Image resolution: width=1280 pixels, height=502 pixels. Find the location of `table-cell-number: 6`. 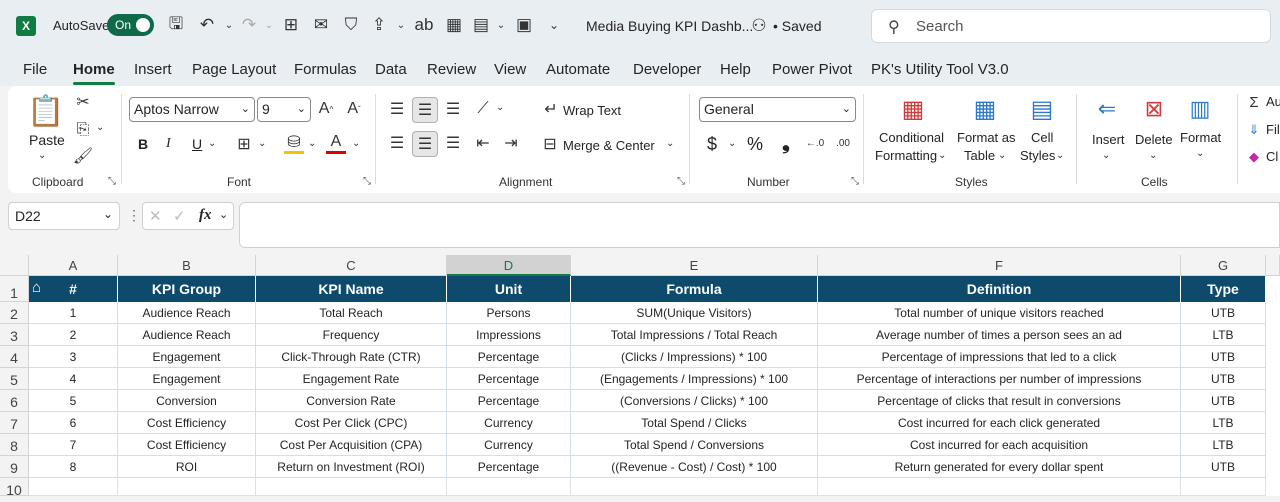

table-cell-number: 6 is located at coordinates (73, 423).